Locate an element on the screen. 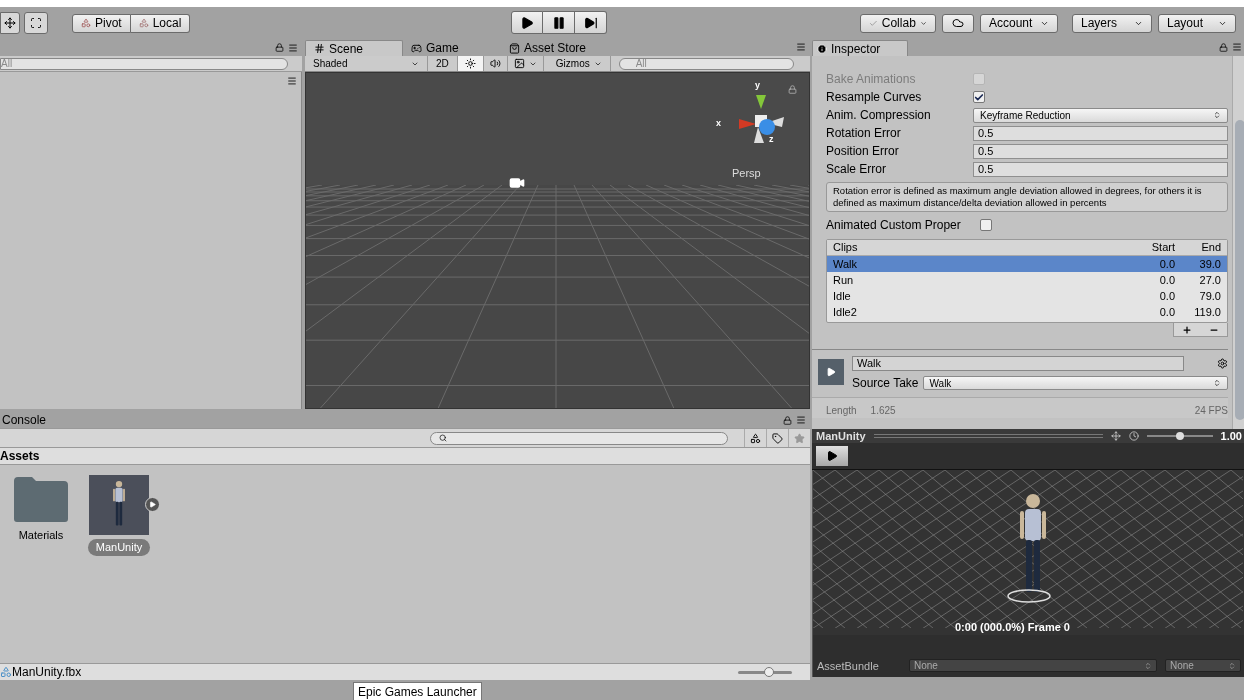  collab-button: Collab is located at coordinates (898, 23).